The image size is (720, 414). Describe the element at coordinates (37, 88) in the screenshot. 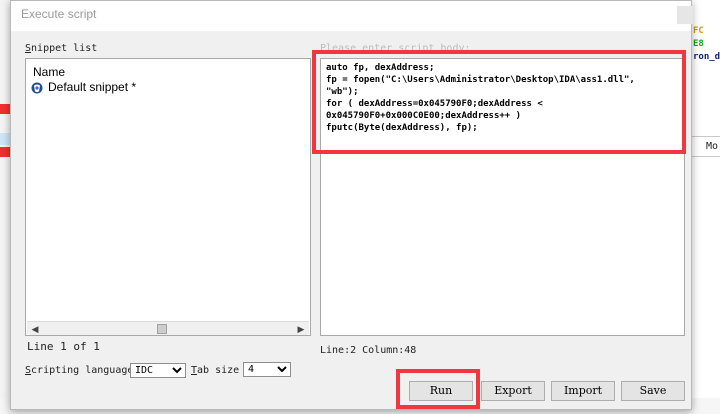

I see `snippet-icon` at that location.